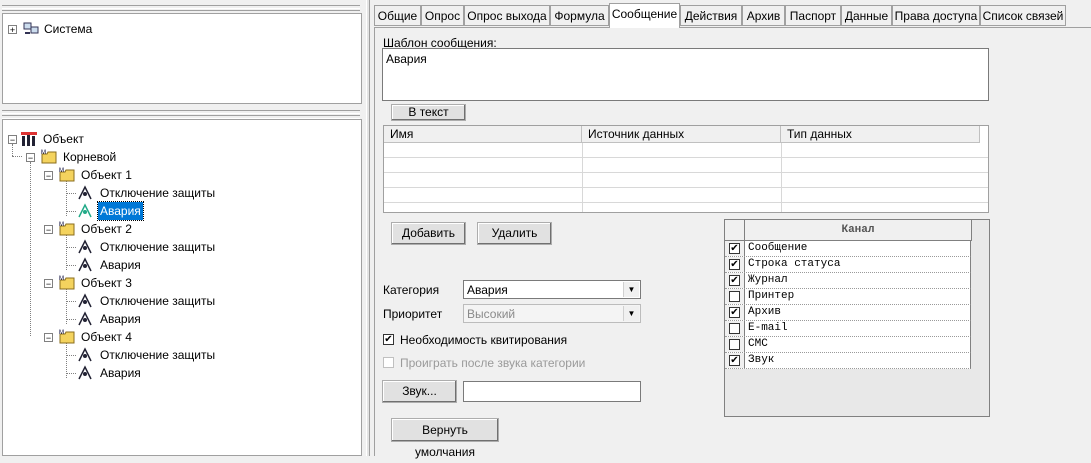 This screenshot has width=1091, height=463. What do you see at coordinates (31, 28) in the screenshot?
I see `computer-network-icon` at bounding box center [31, 28].